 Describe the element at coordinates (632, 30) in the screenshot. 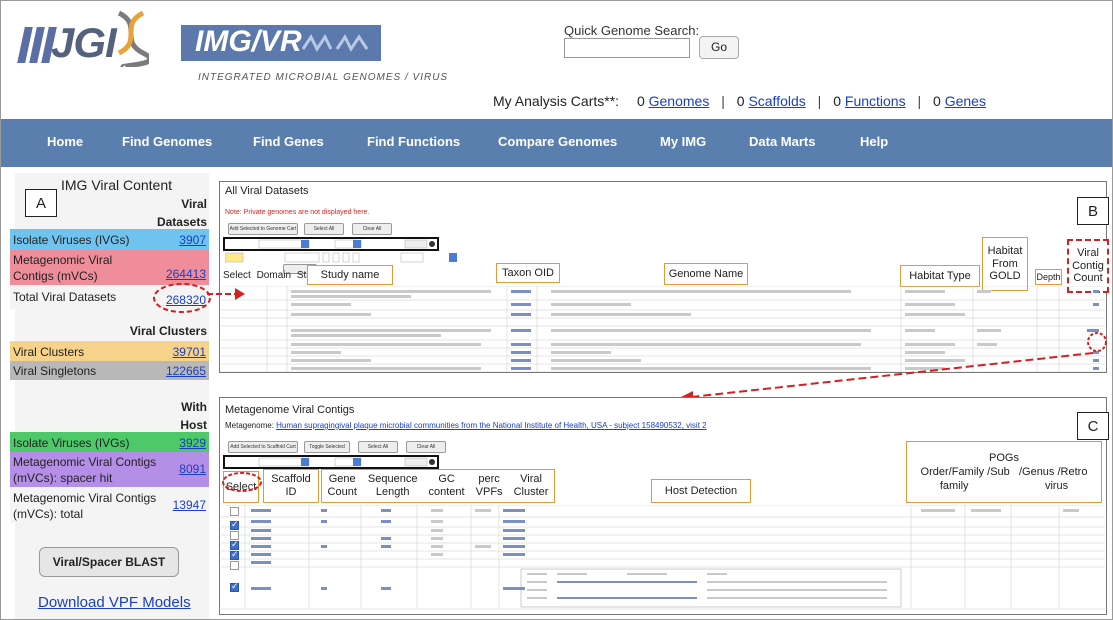

I see `quick-search-label: Quick Genome Search:` at that location.